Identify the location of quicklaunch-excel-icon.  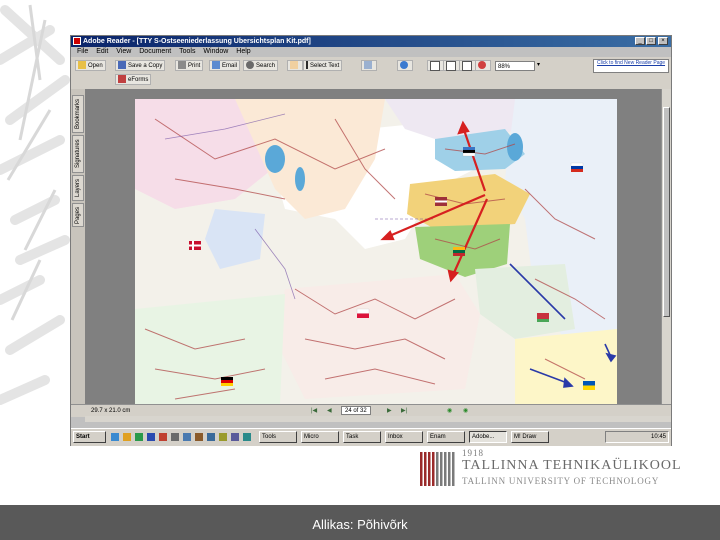
(139, 437).